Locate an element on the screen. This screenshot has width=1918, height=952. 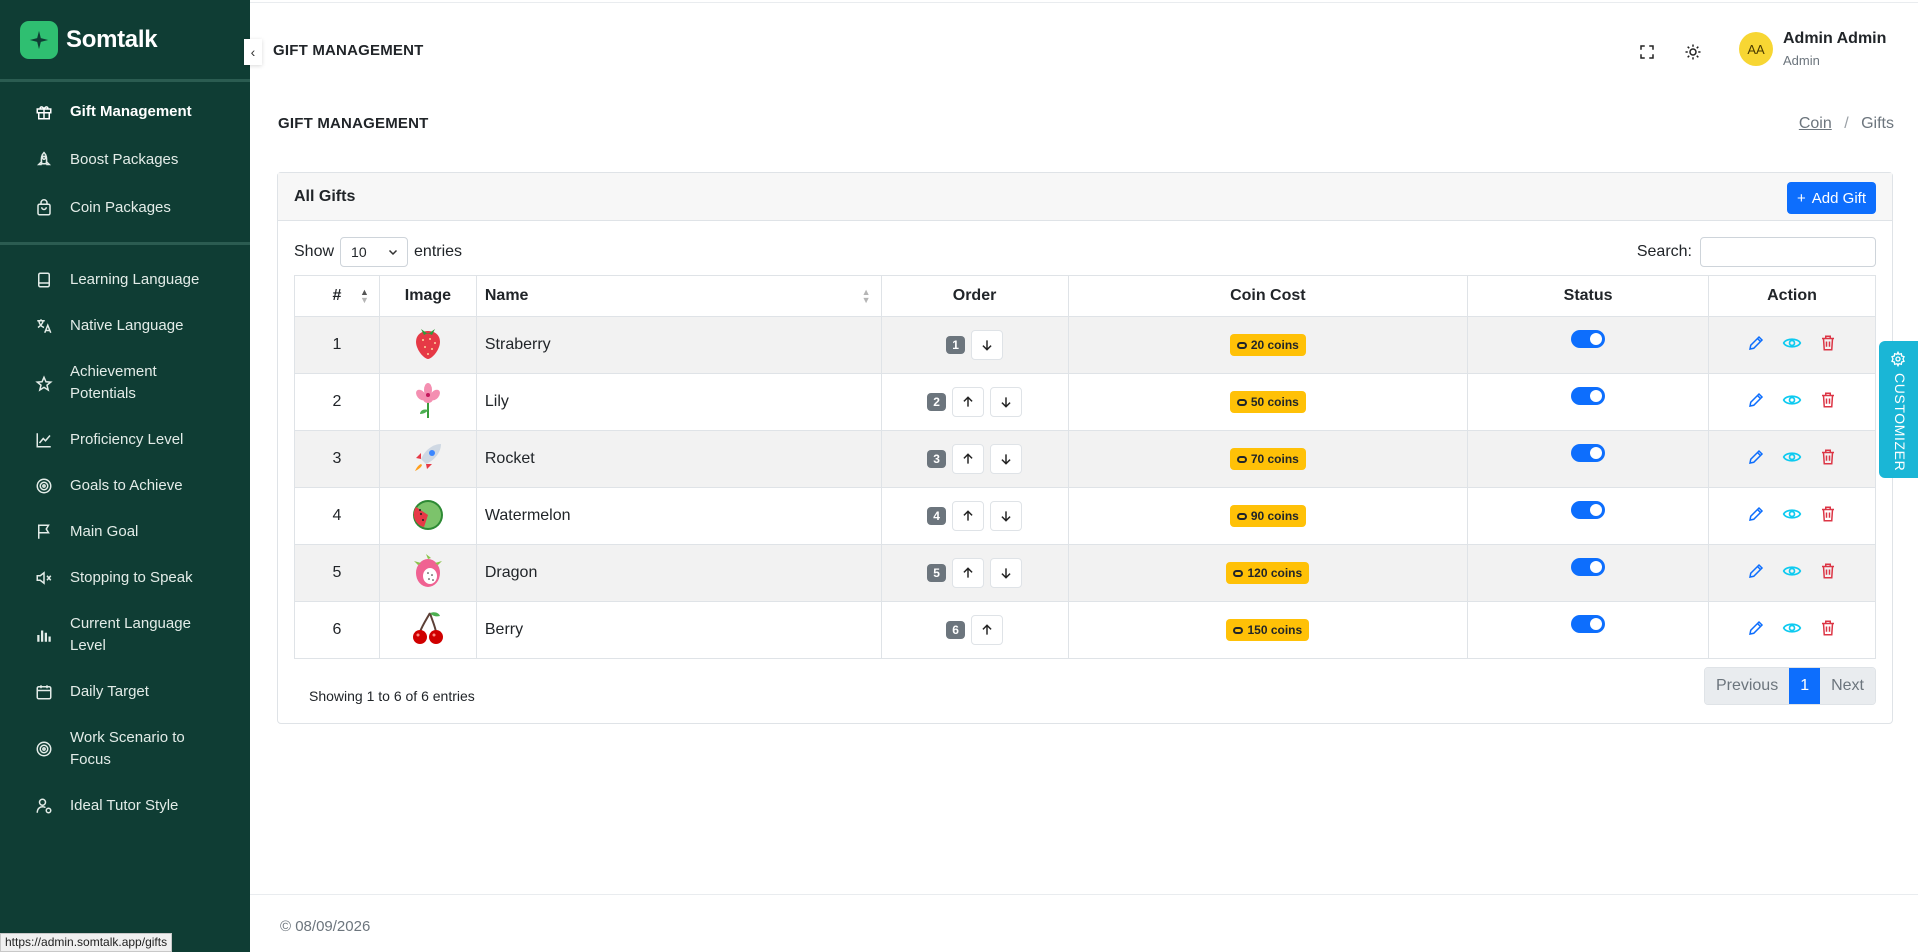
sidebar-item-label: Learning Language is located at coordinates (135, 279).